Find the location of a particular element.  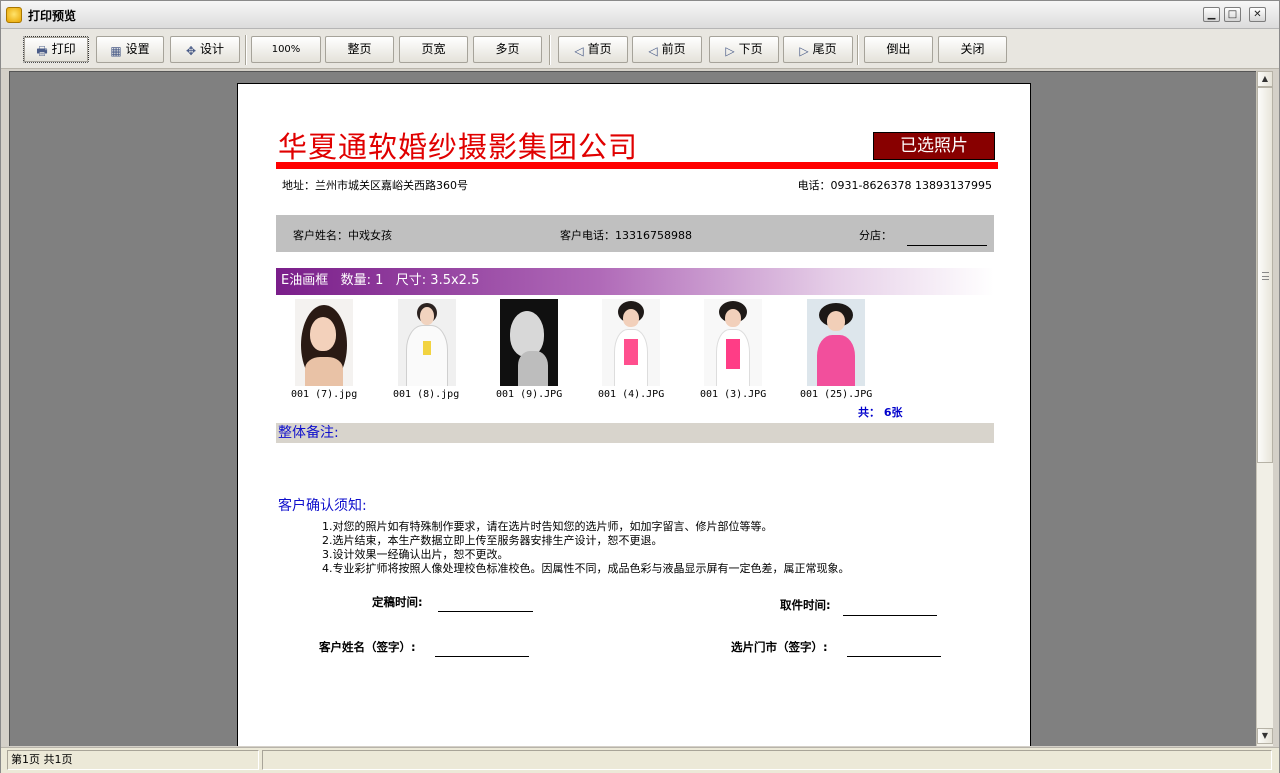

selected-photos-badge: 已选照片 is located at coordinates (934, 146).